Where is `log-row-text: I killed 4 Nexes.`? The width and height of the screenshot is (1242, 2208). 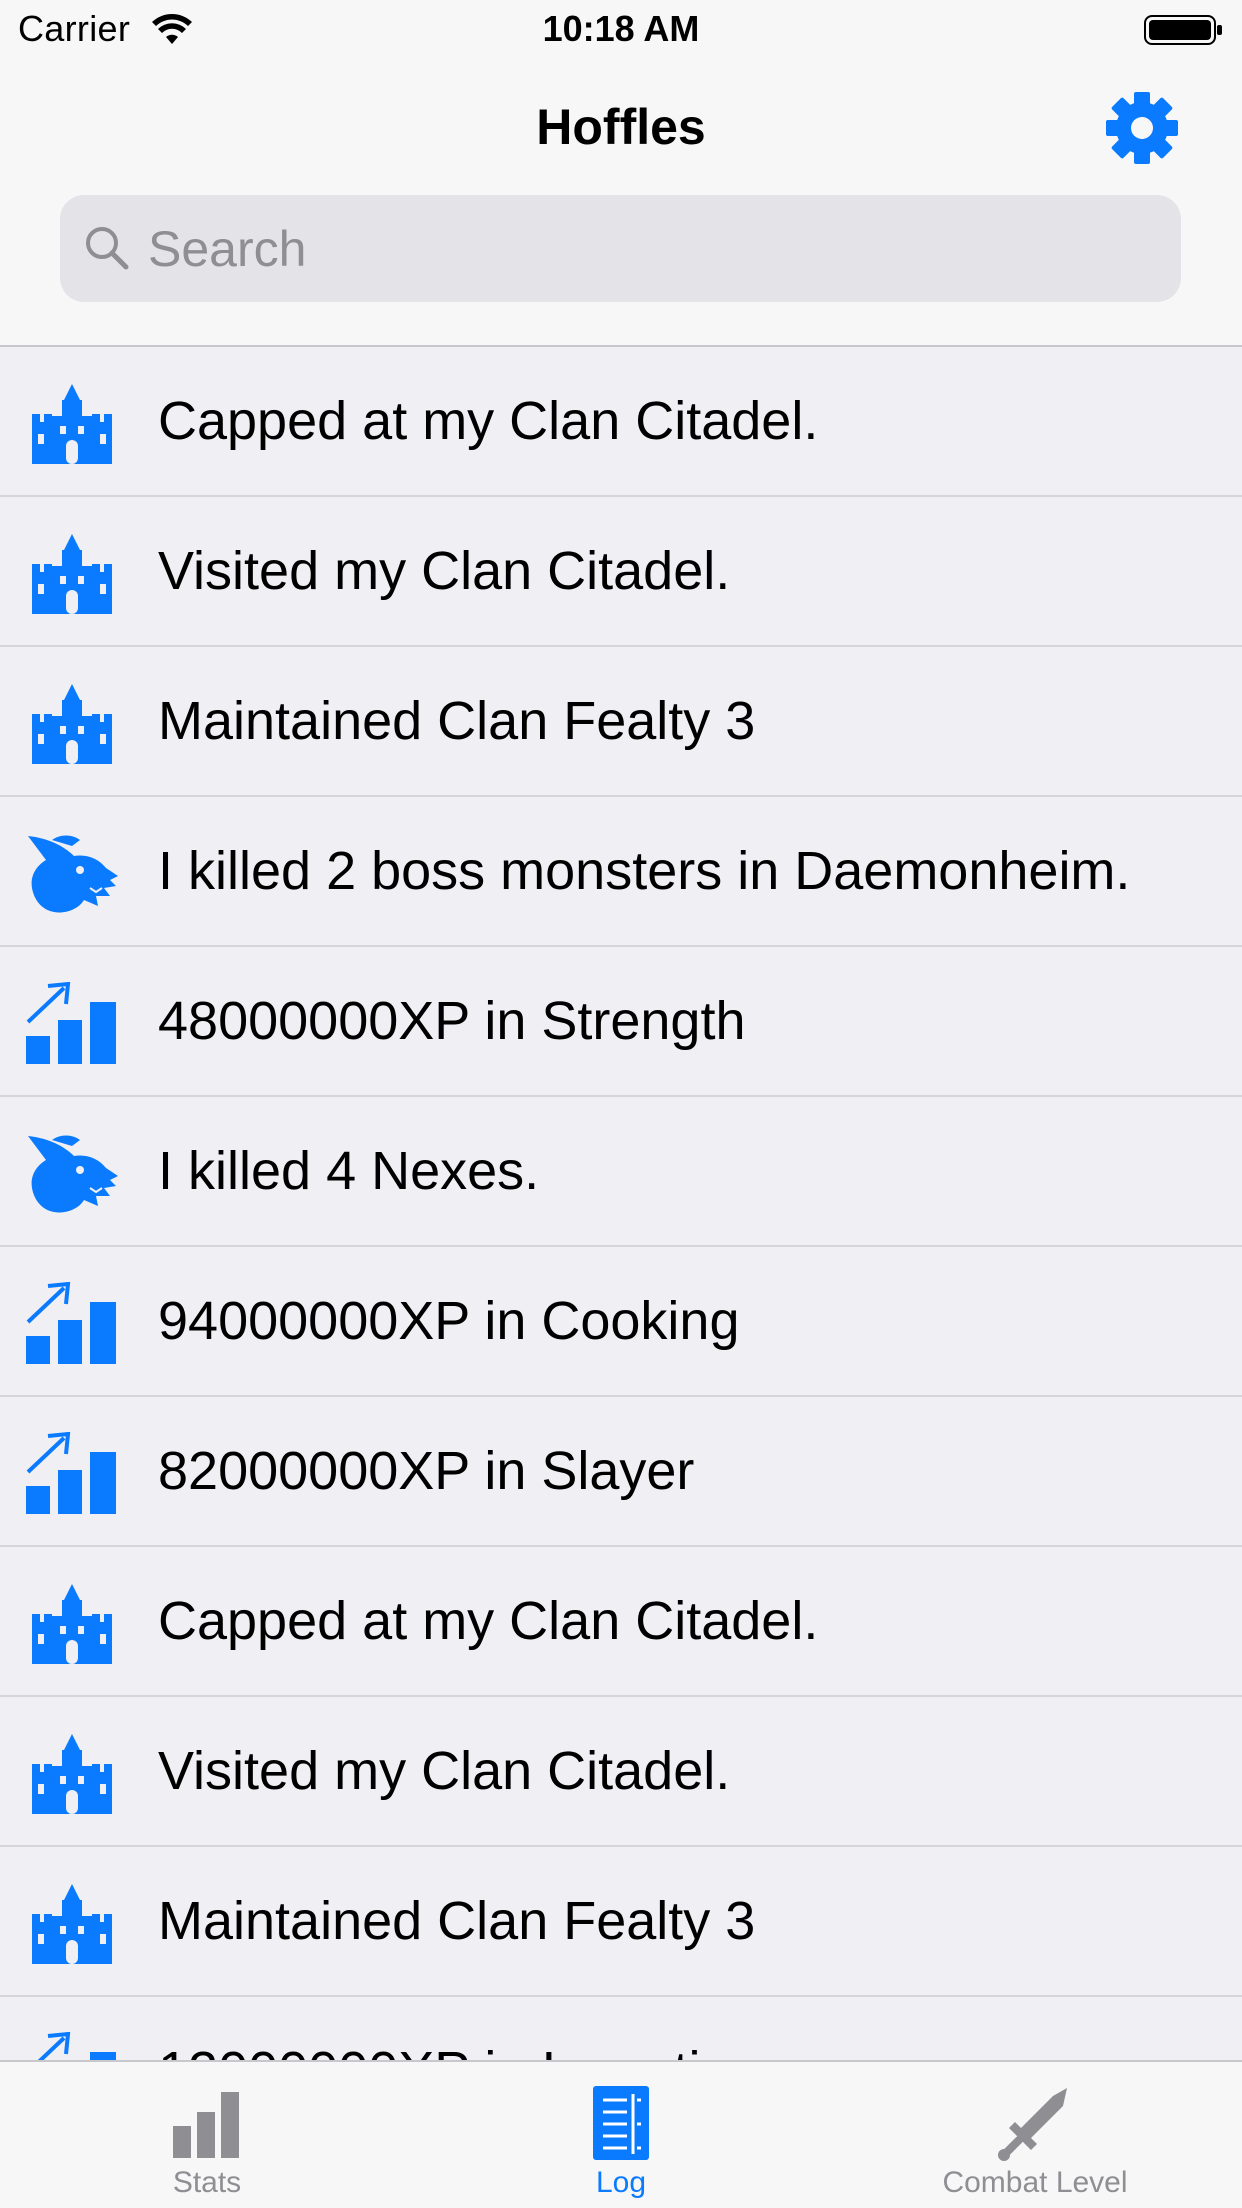 log-row-text: I killed 4 Nexes. is located at coordinates (349, 1171).